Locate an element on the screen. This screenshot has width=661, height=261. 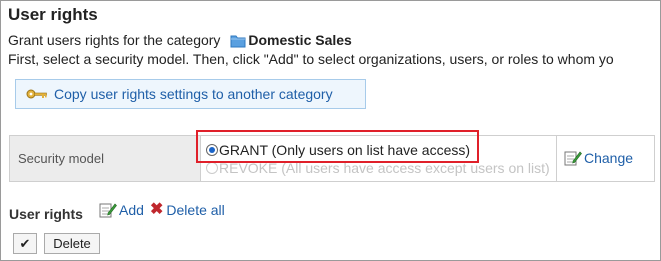
delete-all-link: ✖ Delete all is located at coordinates (187, 210).